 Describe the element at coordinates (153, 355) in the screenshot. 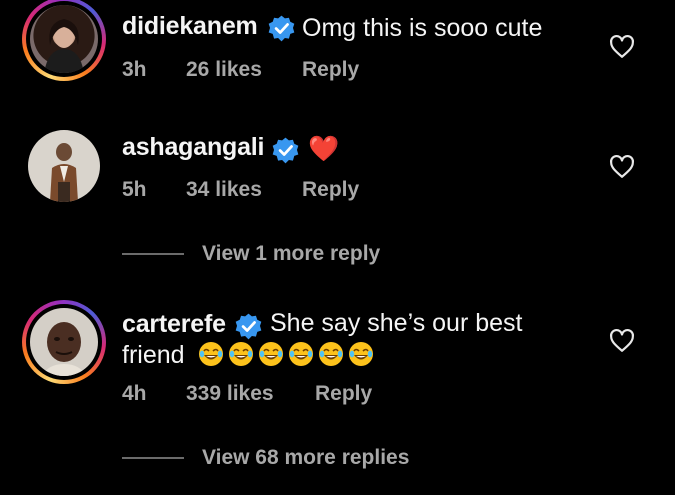

I see `comment-text-line2: friend` at that location.